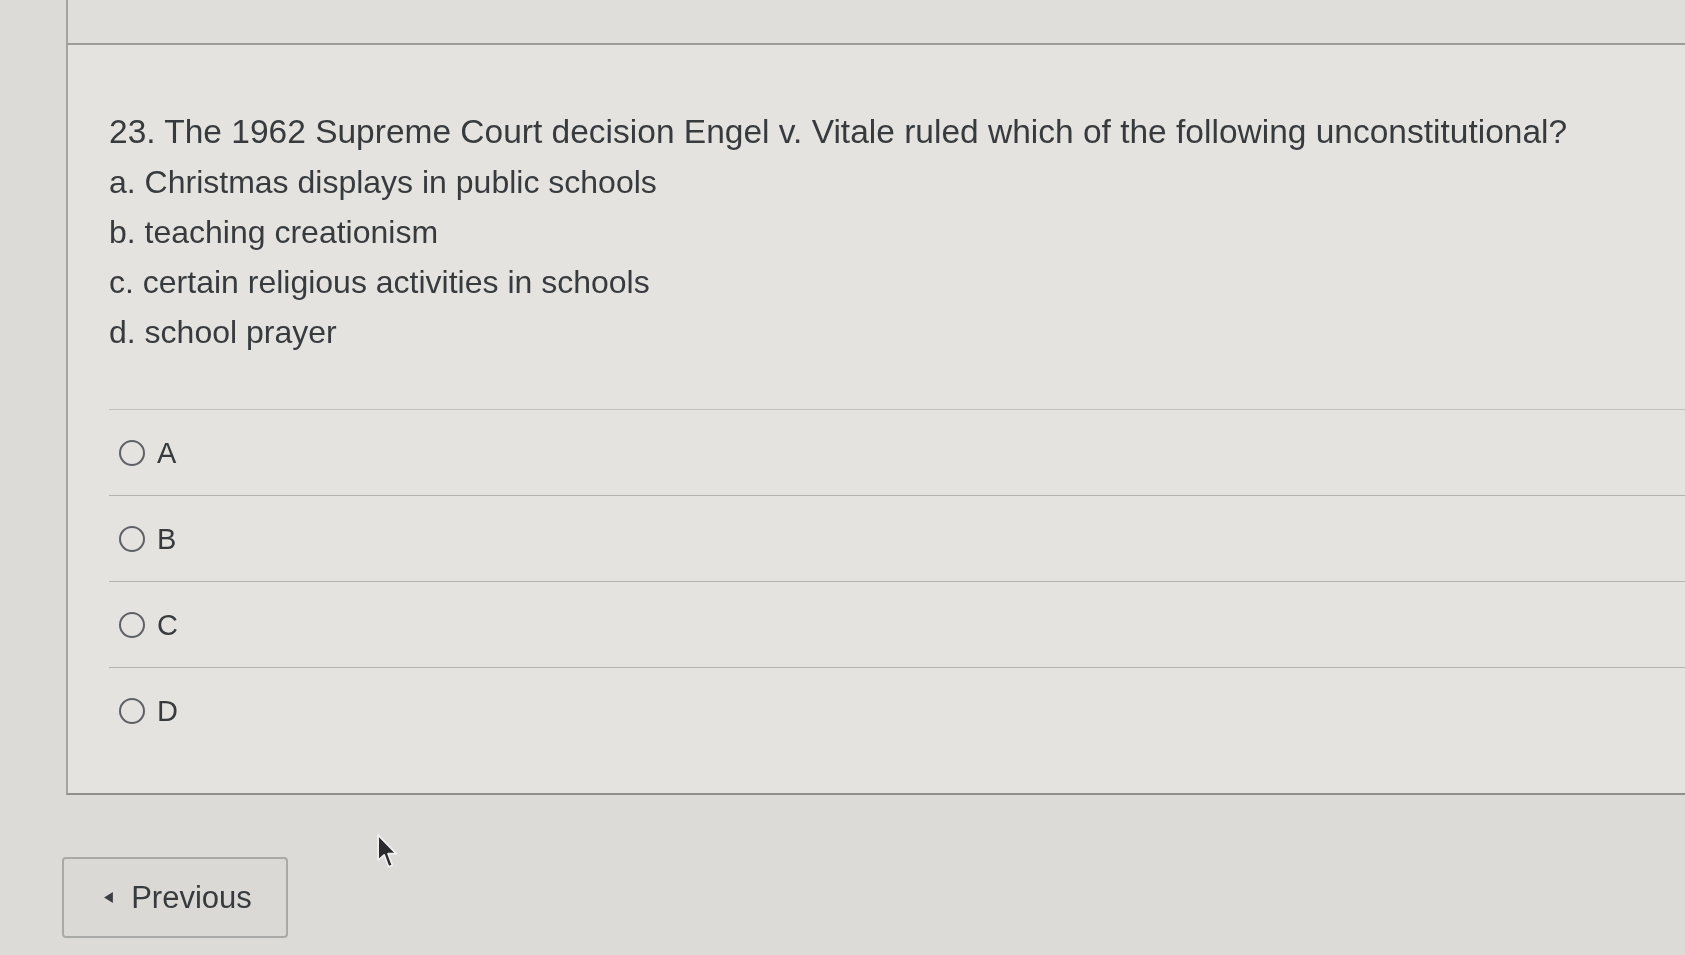  Describe the element at coordinates (175, 897) in the screenshot. I see `previous-button: Previous` at that location.